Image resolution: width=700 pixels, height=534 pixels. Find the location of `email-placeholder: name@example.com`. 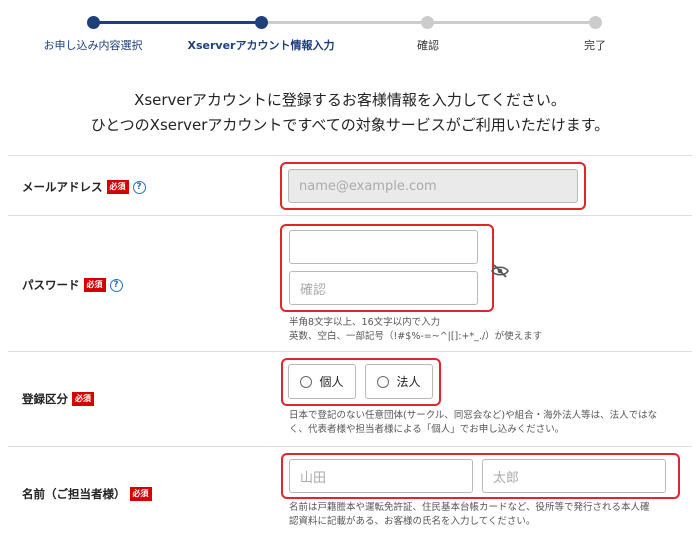

email-placeholder: name@example.com is located at coordinates (368, 186).